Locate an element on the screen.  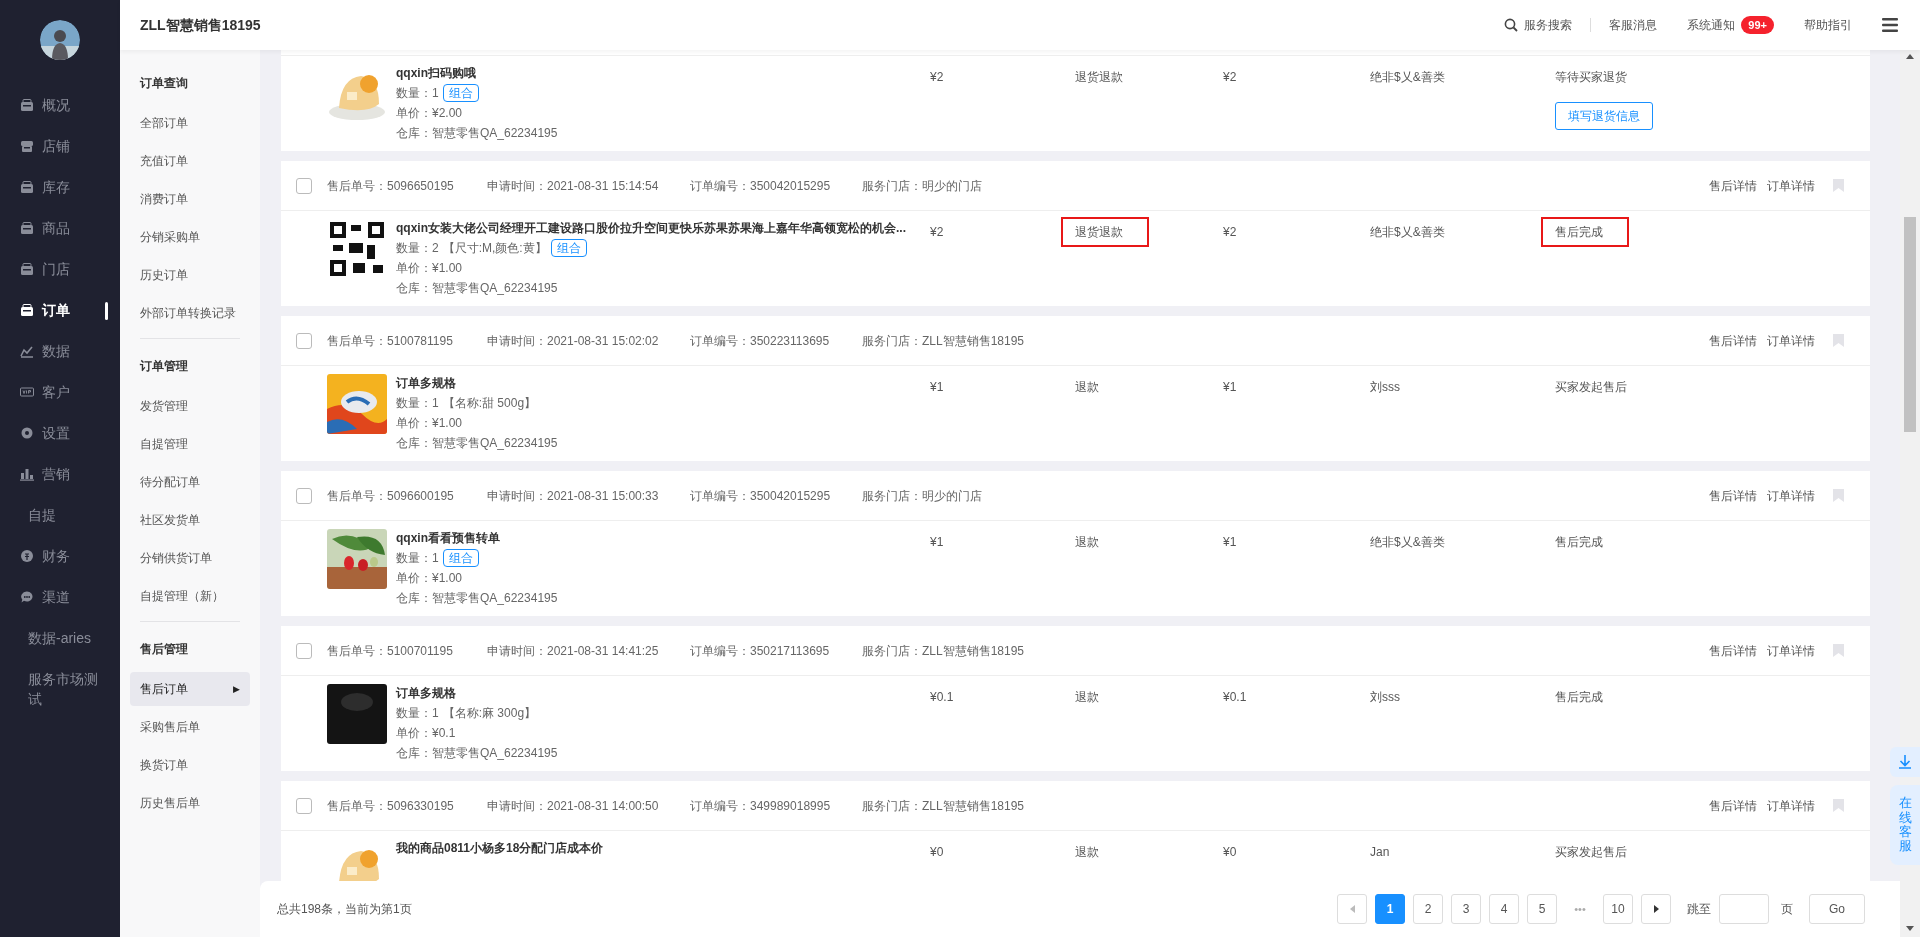
buyer-cell-text: 刘sss is located at coordinates (1385, 387).